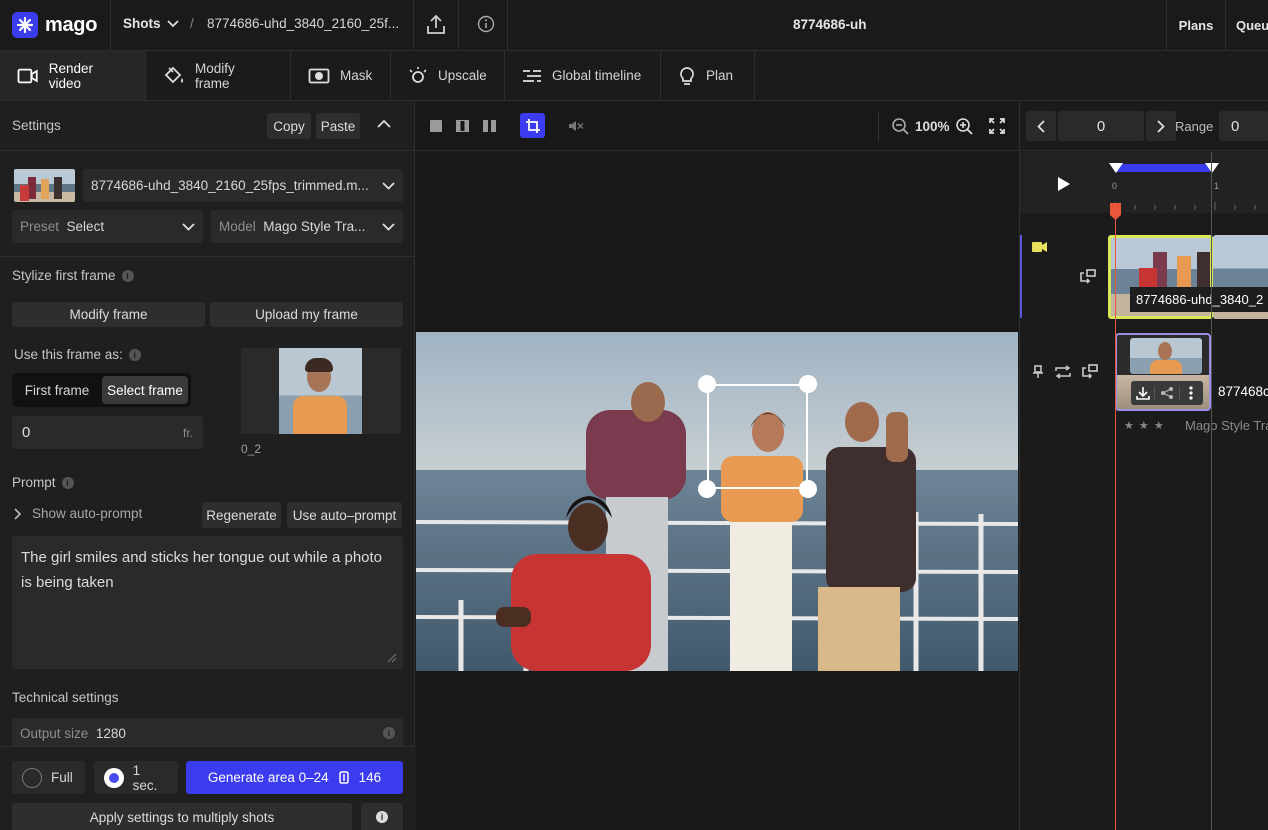 This screenshot has width=1268, height=830. Describe the element at coordinates (932, 126) in the screenshot. I see `zoom-level: 100%` at that location.